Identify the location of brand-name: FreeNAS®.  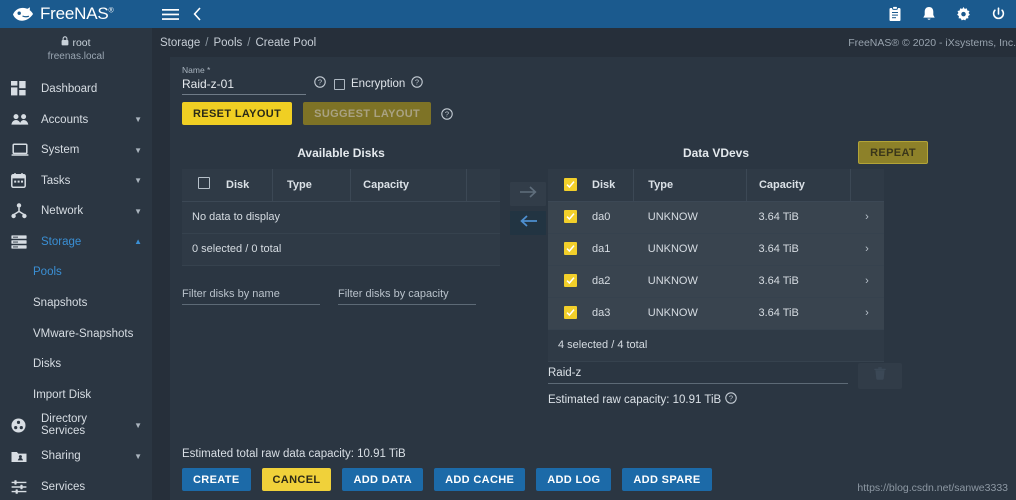
(77, 13).